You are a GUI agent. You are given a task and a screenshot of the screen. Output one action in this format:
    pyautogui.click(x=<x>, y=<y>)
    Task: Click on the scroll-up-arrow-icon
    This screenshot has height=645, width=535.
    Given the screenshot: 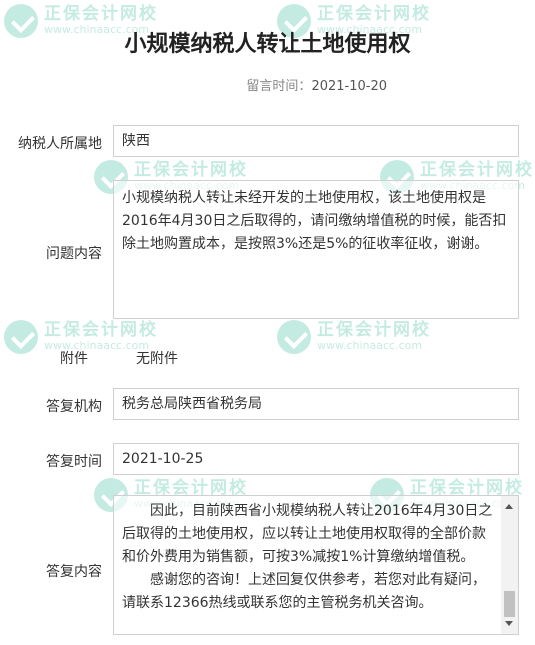 What is the action you would take?
    pyautogui.click(x=509, y=506)
    